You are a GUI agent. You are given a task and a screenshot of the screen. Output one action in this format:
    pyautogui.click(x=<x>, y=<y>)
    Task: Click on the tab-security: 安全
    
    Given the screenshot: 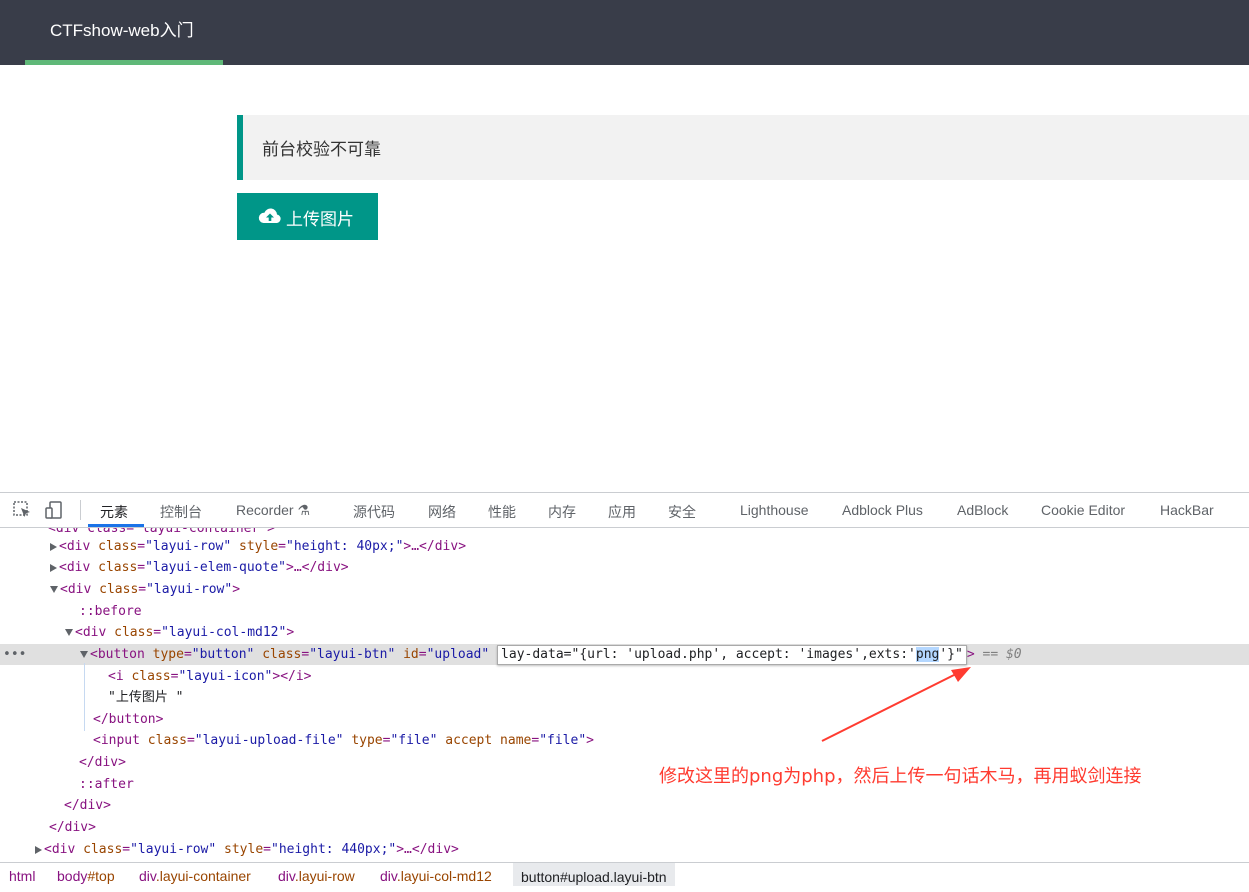 What is the action you would take?
    pyautogui.click(x=682, y=512)
    